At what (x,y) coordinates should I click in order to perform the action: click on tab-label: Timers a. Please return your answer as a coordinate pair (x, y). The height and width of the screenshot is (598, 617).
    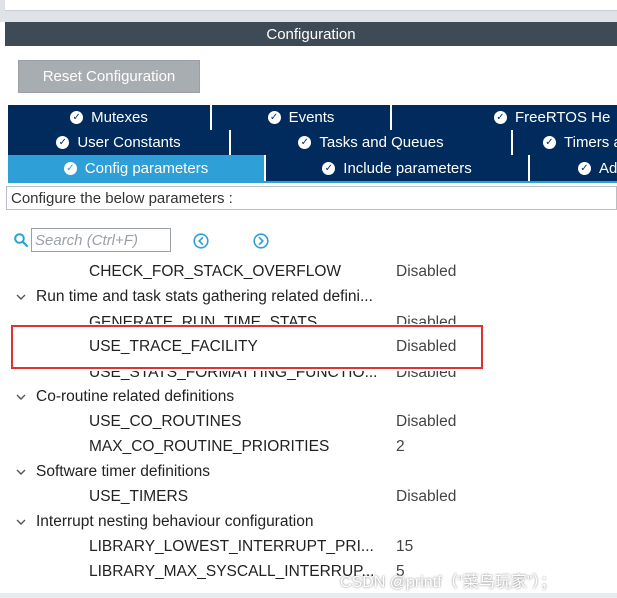
    Looking at the image, I should click on (590, 142).